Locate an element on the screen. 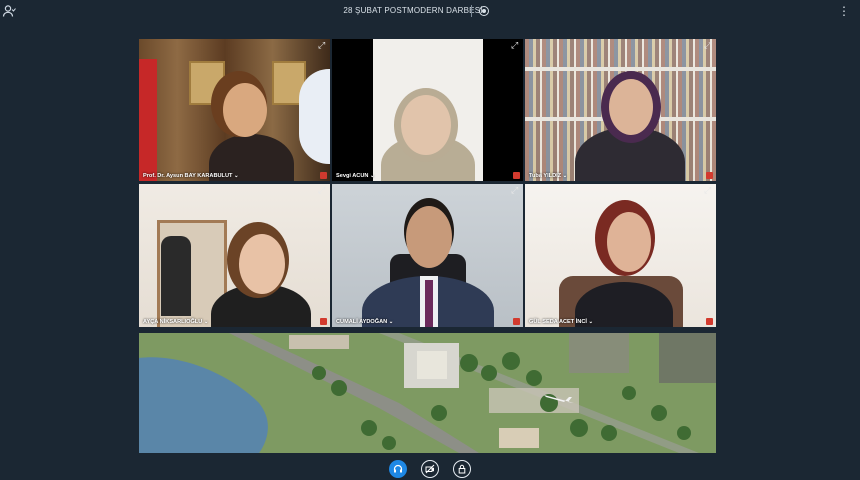 This screenshot has height=480, width=860. camera-off-icon is located at coordinates (430, 469).